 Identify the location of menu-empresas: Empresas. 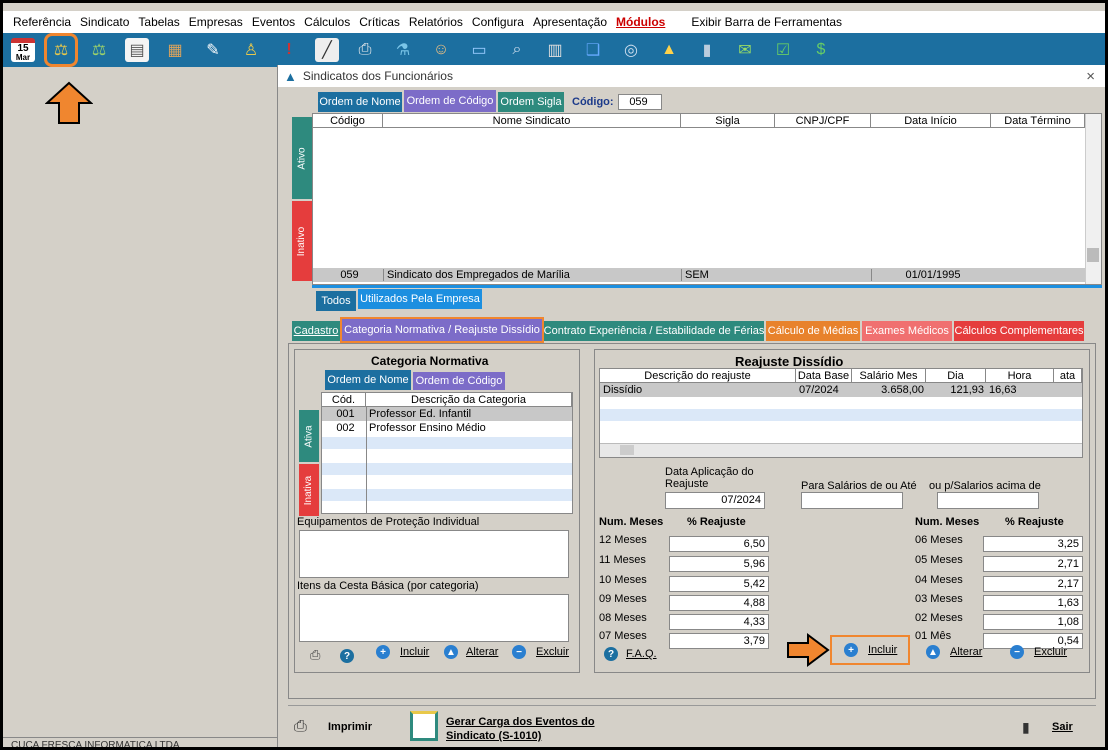
(216, 22).